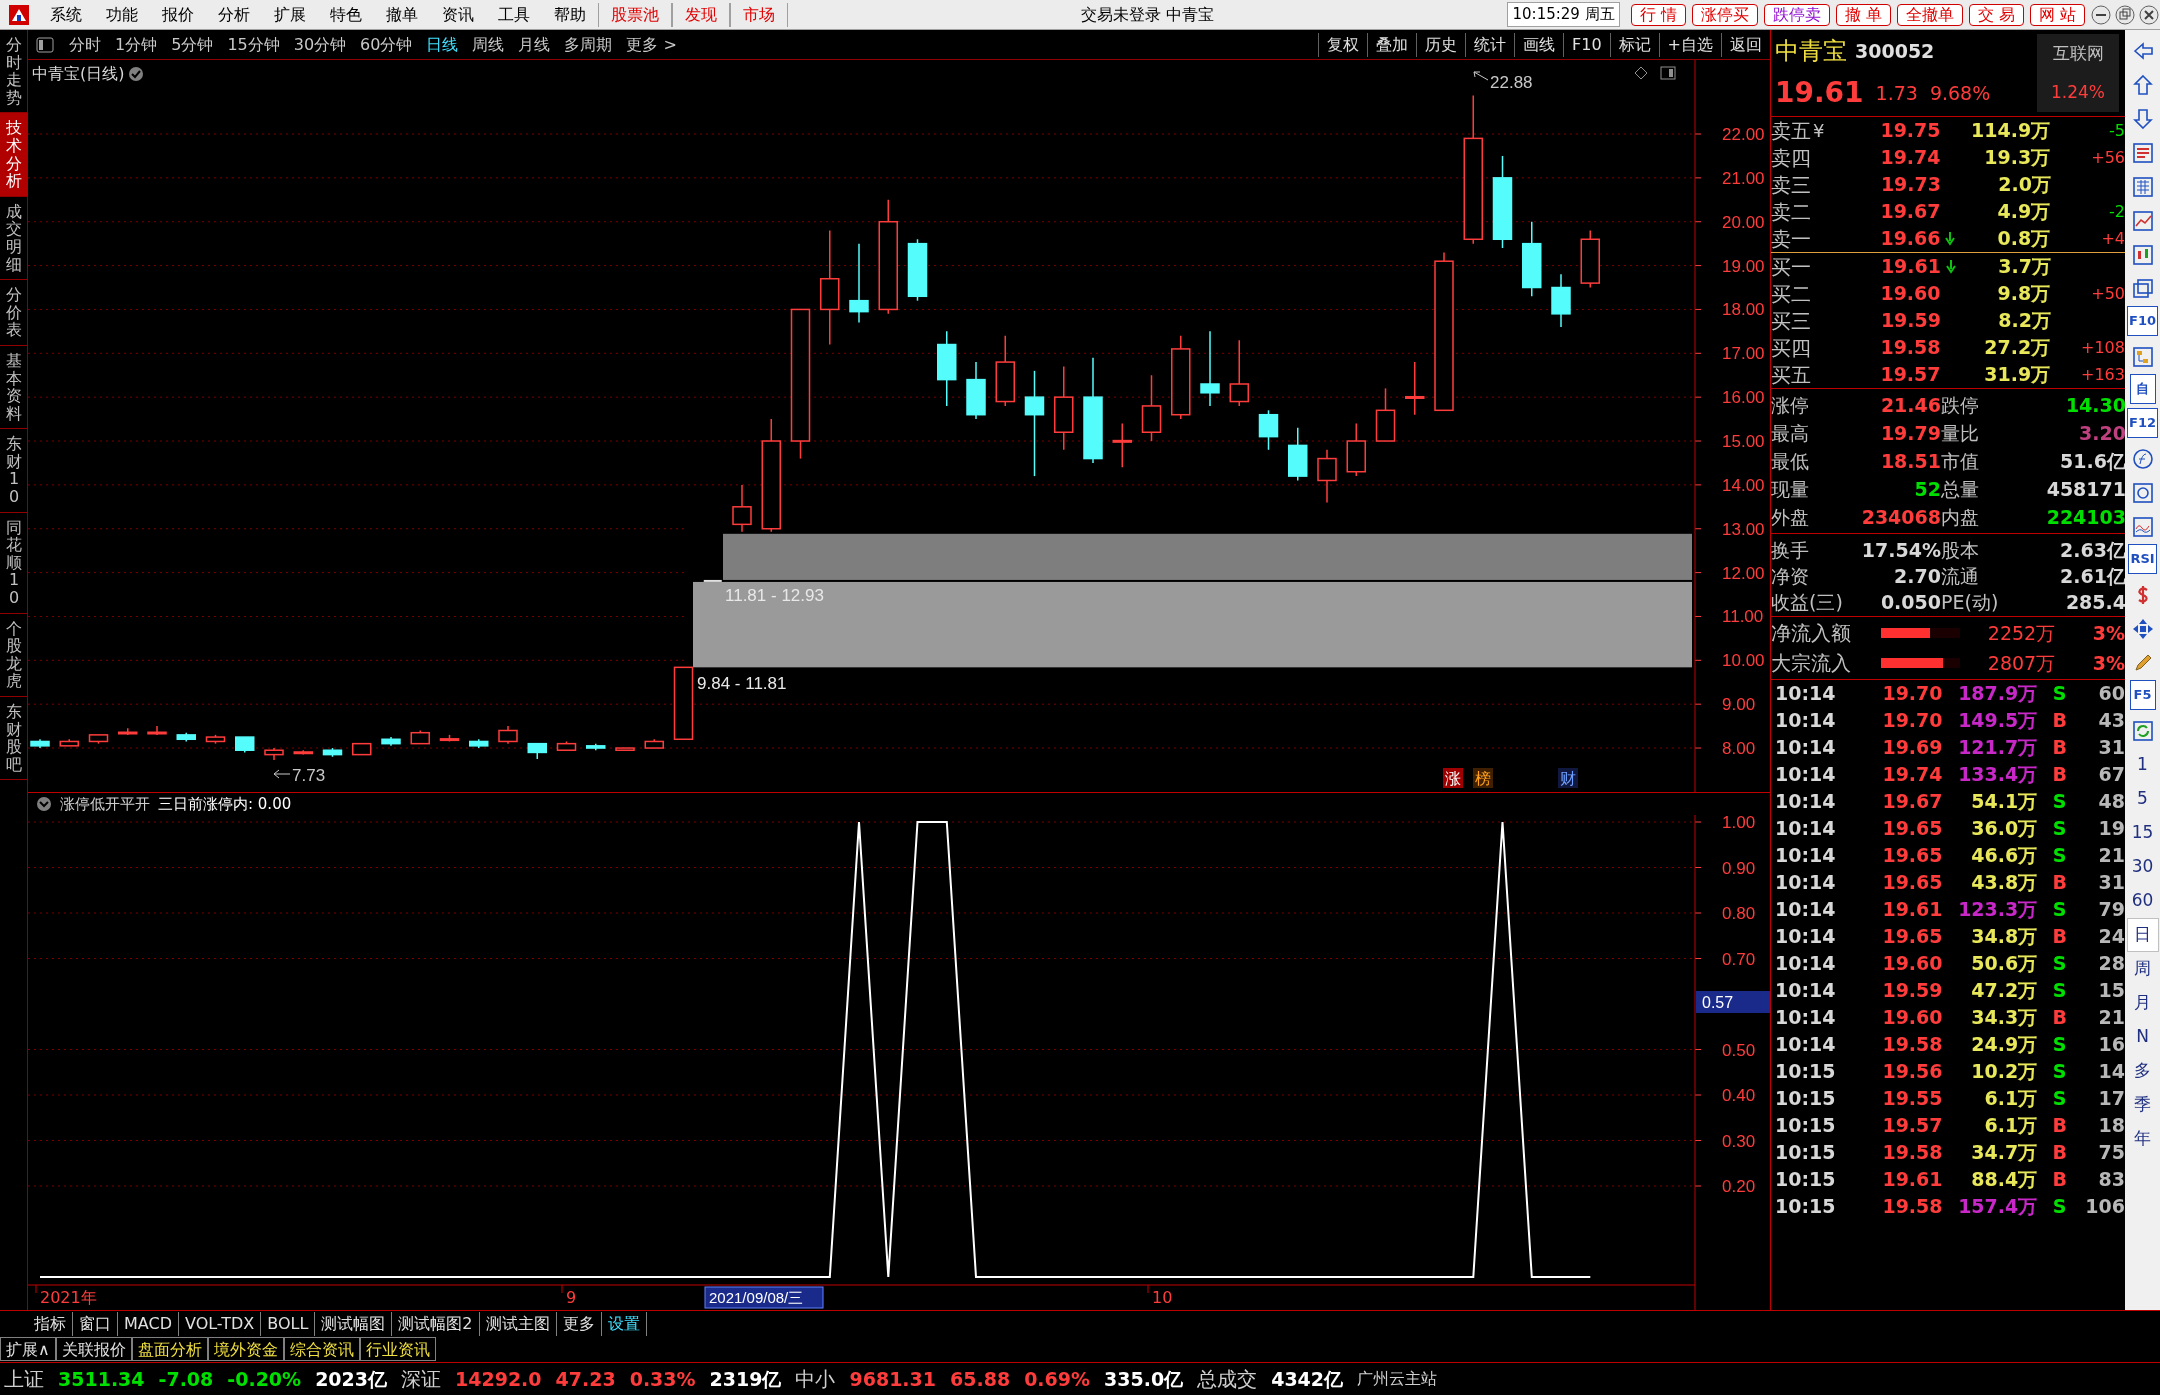 This screenshot has height=1395, width=2160. Describe the element at coordinates (488, 44) in the screenshot. I see `period-tab: 周线` at that location.